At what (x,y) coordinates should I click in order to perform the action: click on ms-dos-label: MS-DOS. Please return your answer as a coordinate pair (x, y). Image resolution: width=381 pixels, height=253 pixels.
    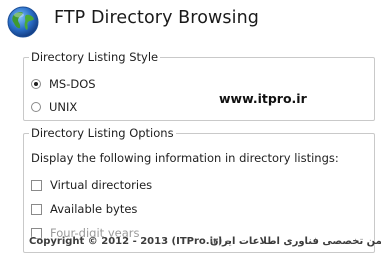
    Looking at the image, I should click on (72, 84).